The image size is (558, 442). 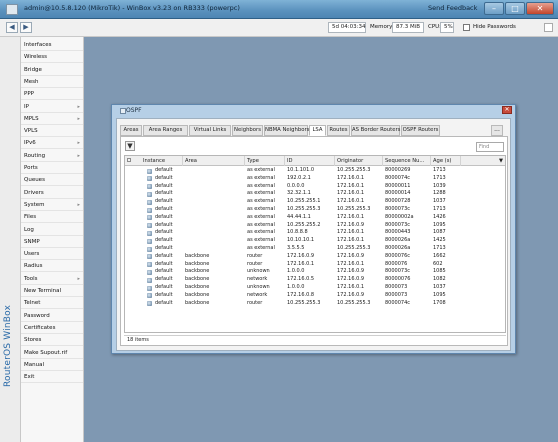 What do you see at coordinates (52, 328) in the screenshot?
I see `menu-item: Certificates` at bounding box center [52, 328].